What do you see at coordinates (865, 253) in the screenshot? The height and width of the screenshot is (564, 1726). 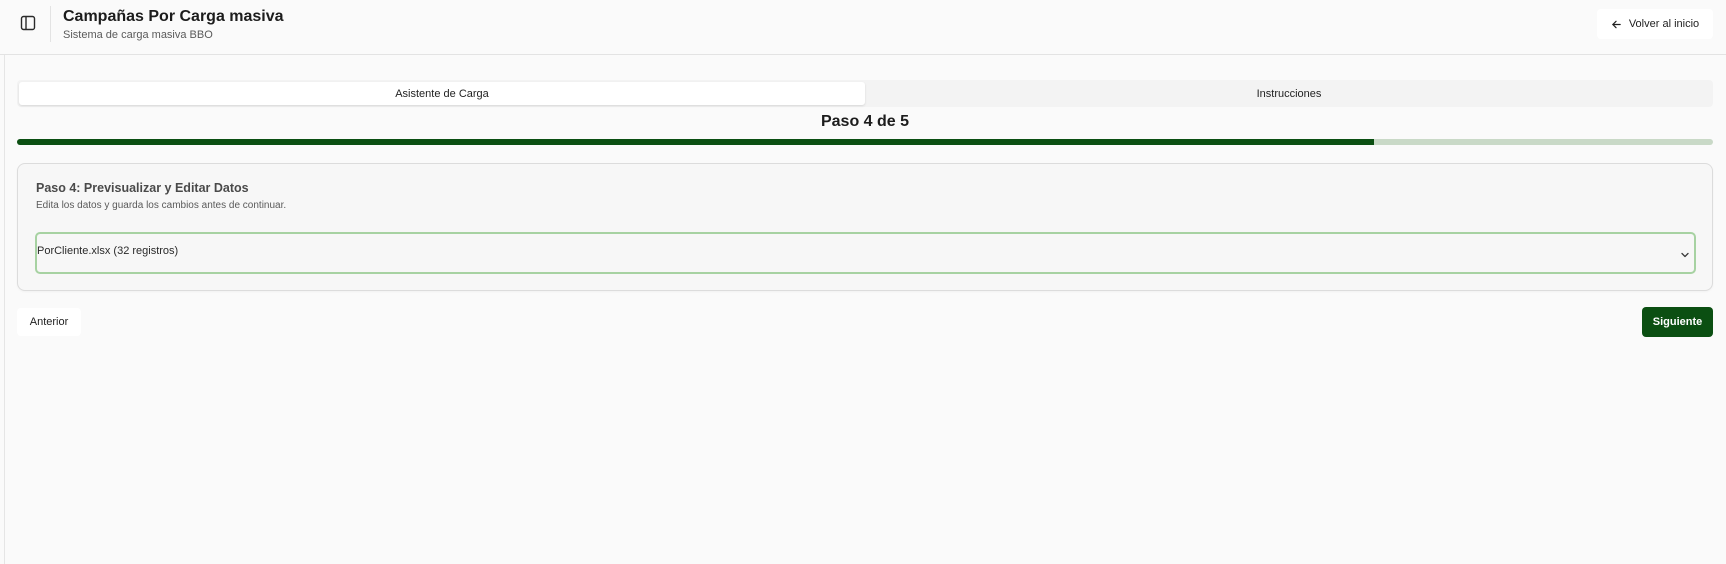 I see `file-select-dropdown: PorCliente.xlsx (32 registros)` at bounding box center [865, 253].